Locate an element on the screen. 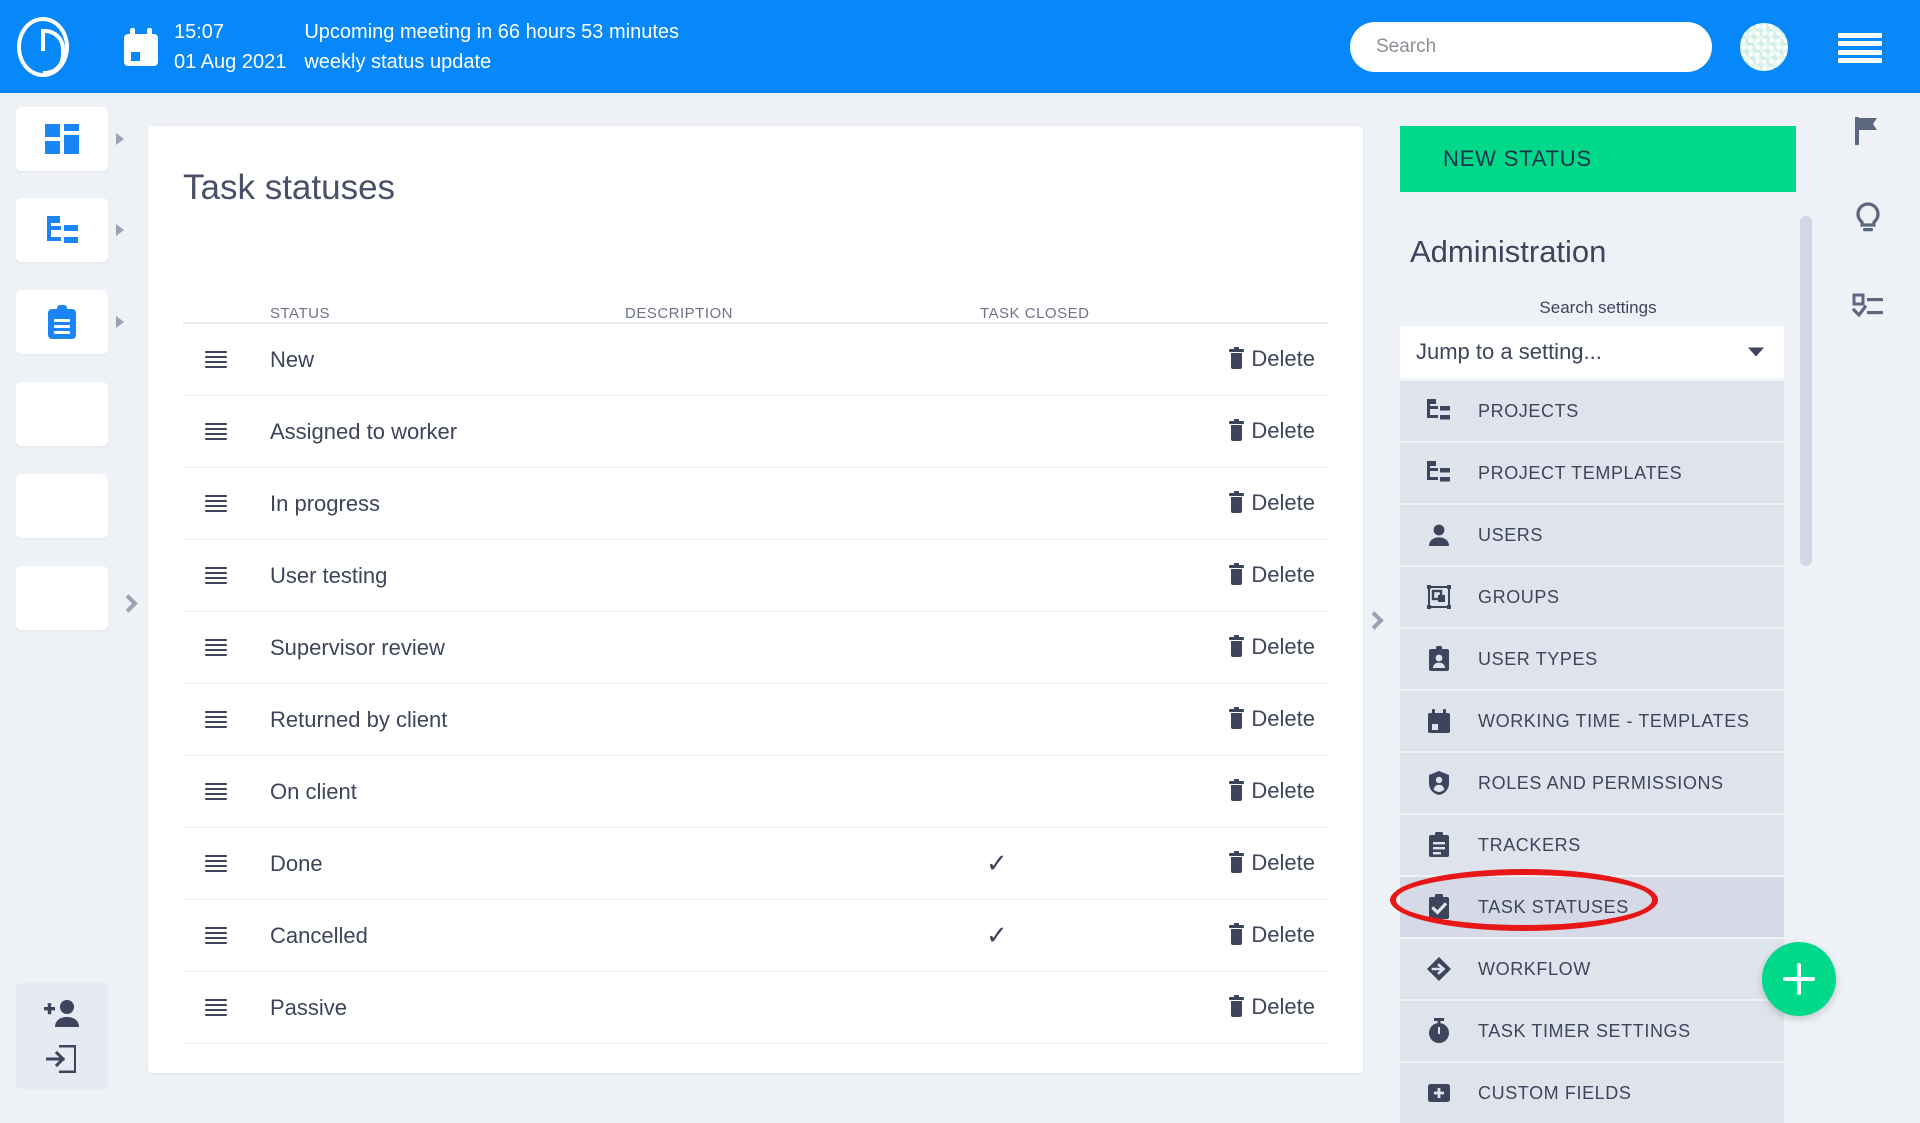 The width and height of the screenshot is (1920, 1123). checklist-icon is located at coordinates (1868, 305).